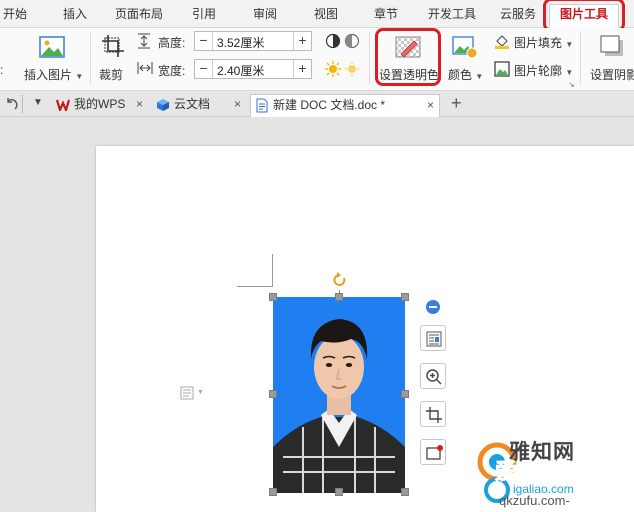  Describe the element at coordinates (333, 69) in the screenshot. I see `increase-brightness-icon` at that location.